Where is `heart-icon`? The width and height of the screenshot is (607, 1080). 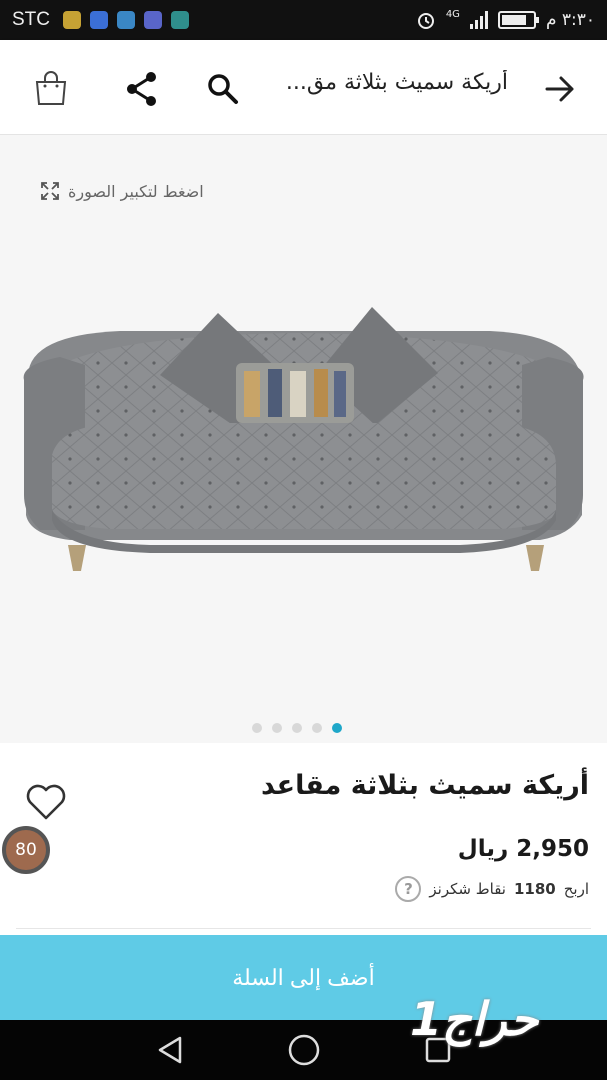 heart-icon is located at coordinates (46, 802).